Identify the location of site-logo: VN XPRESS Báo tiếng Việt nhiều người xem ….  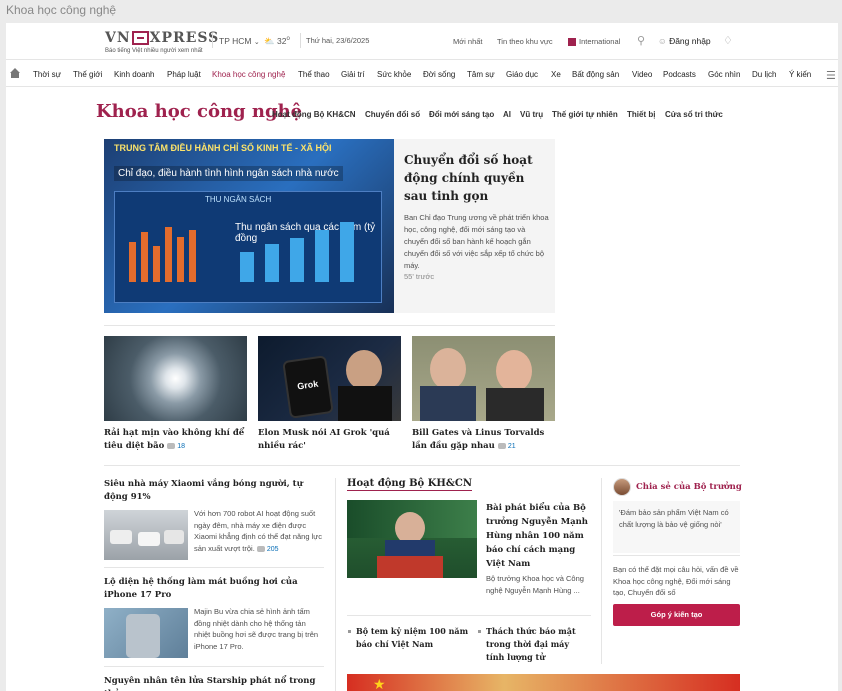
(162, 42).